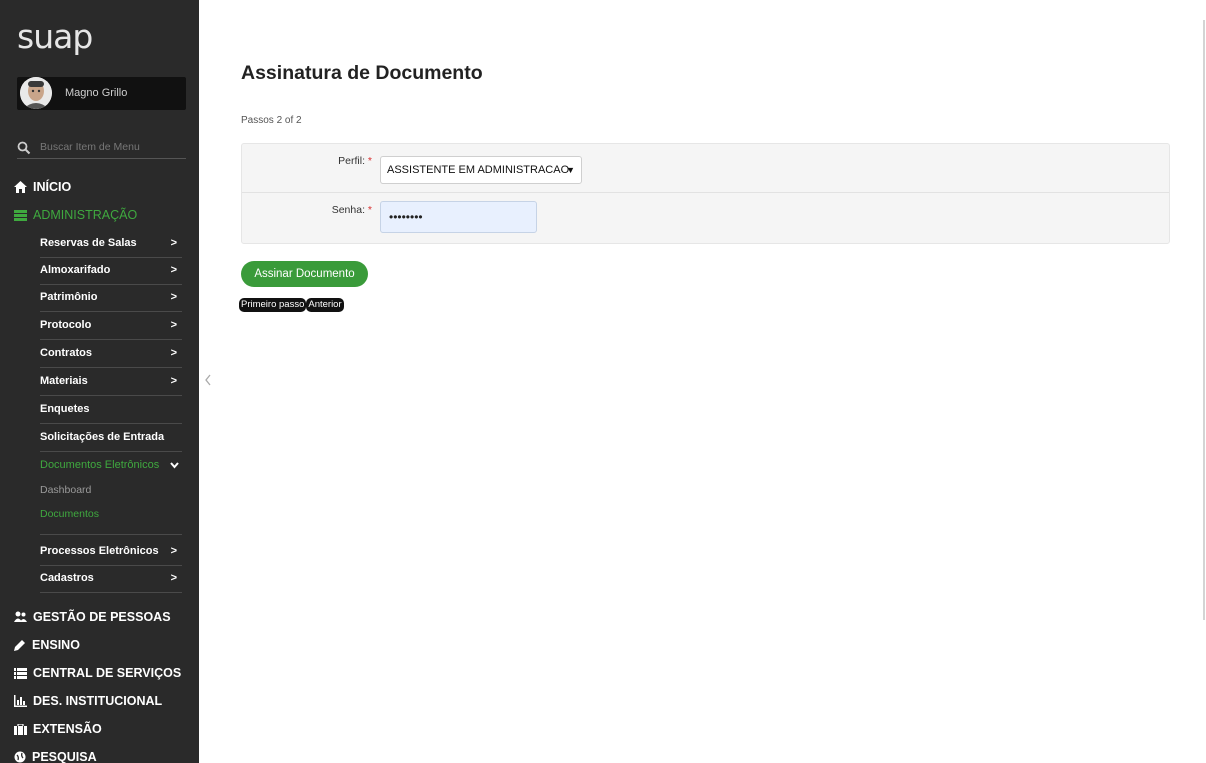  I want to click on sidebar-item-patrimonio: Patrimônio >, so click(111, 299).